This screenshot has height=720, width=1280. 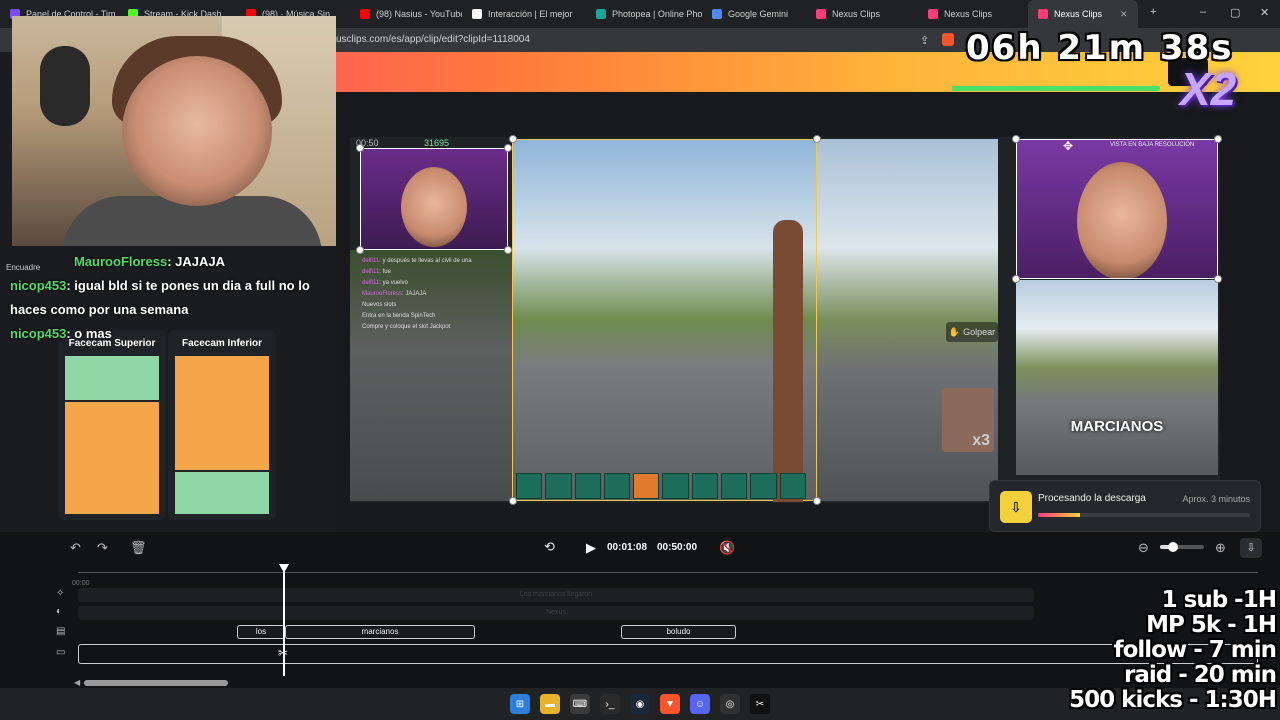 What do you see at coordinates (393, 283) in the screenshot?
I see `game-chat-text: : ya vuelvo` at bounding box center [393, 283].